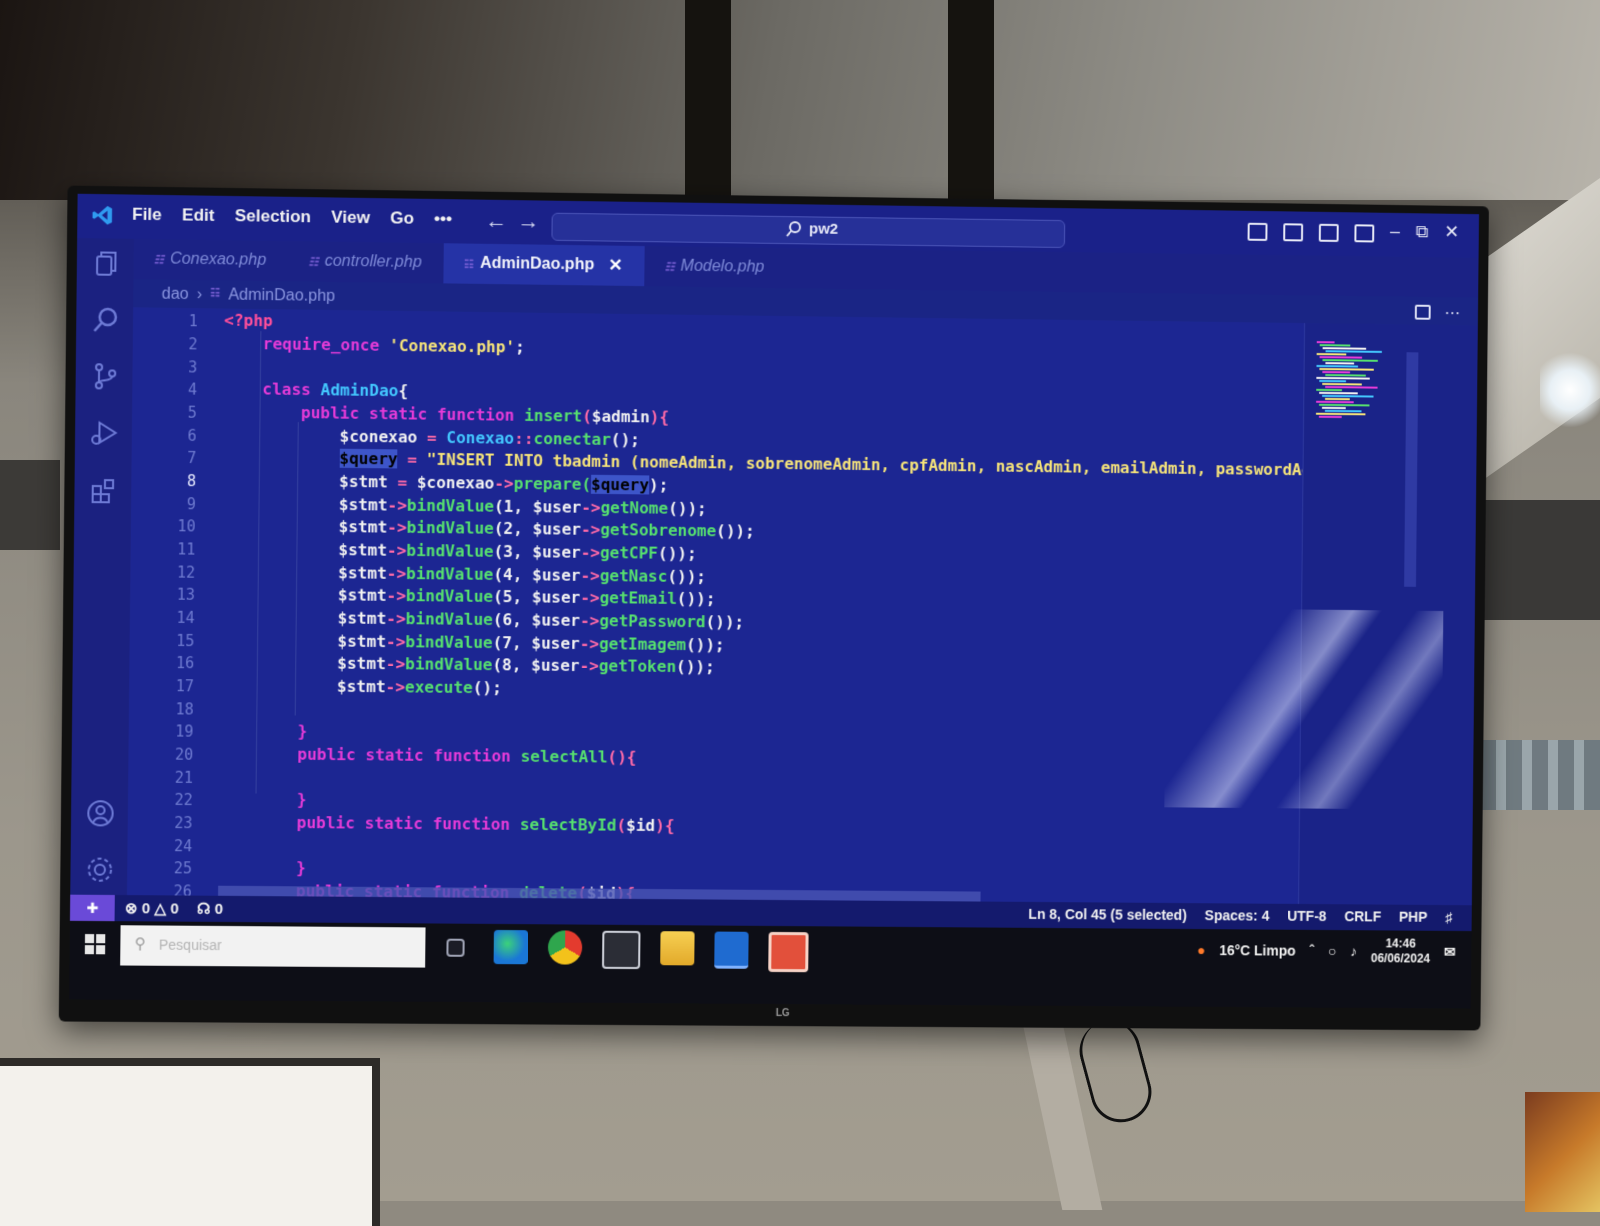  Describe the element at coordinates (448, 664) in the screenshot. I see `code-token: bindValue` at that location.